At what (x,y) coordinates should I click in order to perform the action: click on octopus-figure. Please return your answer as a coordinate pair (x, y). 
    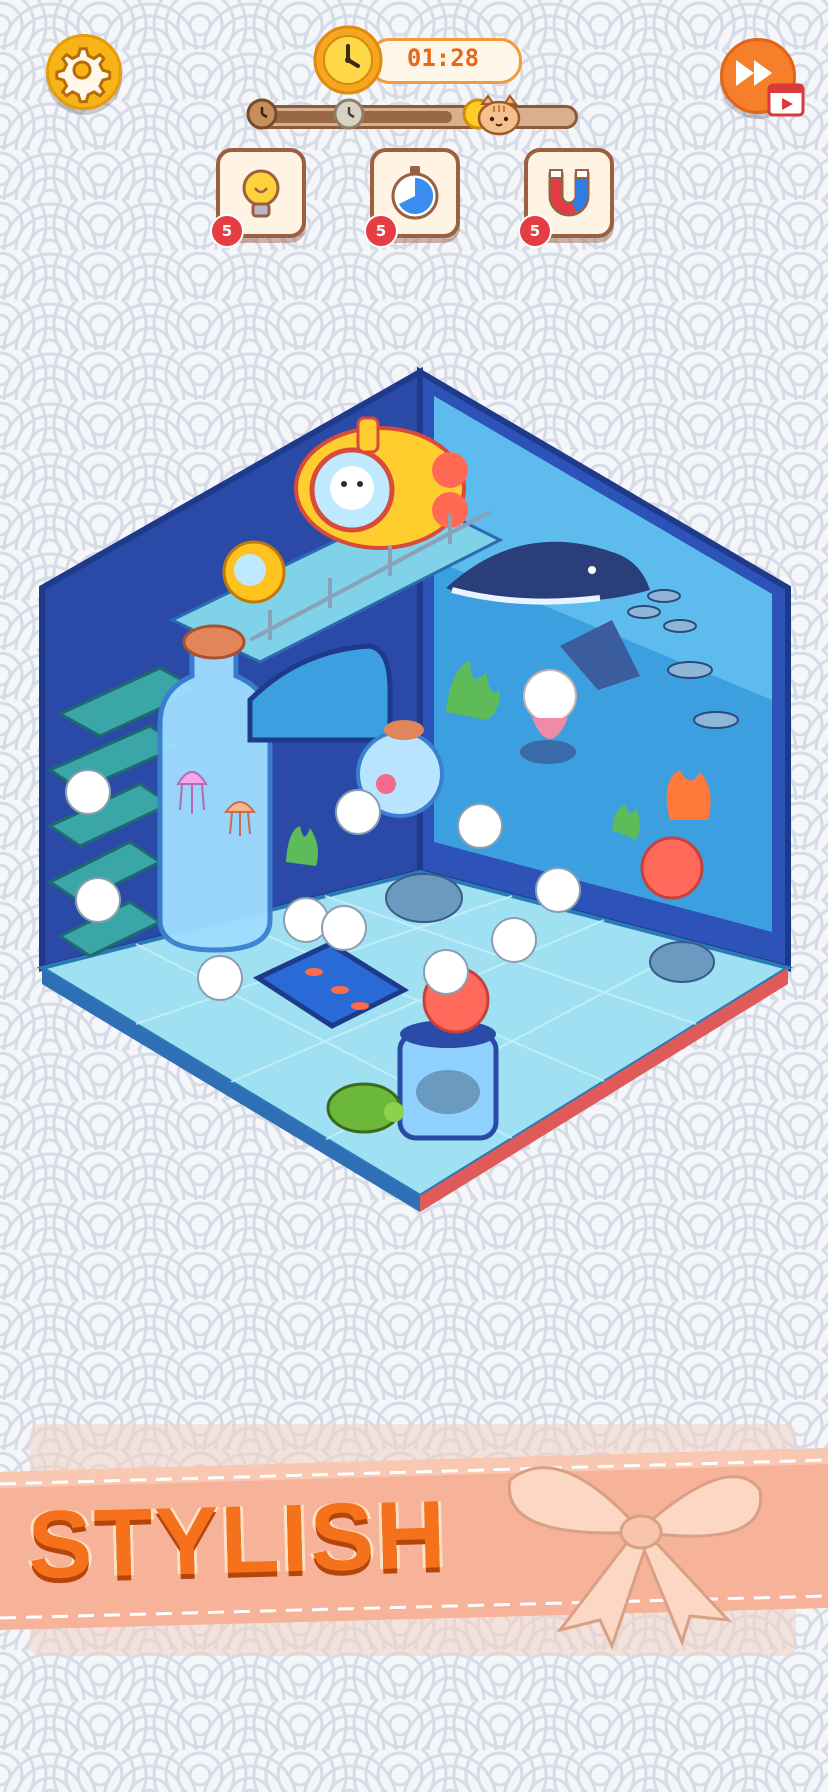
    Looking at the image, I should click on (672, 868).